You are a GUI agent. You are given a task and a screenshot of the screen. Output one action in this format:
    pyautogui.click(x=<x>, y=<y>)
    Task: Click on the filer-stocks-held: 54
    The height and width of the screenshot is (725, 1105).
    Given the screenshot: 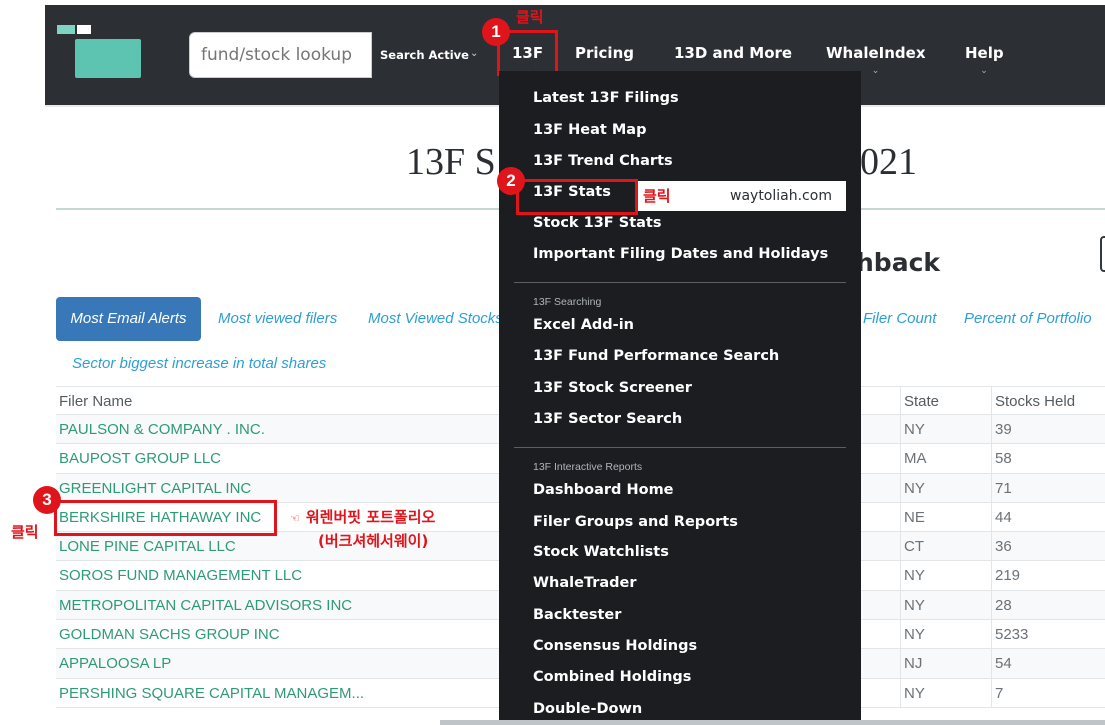 What is the action you would take?
    pyautogui.click(x=1003, y=664)
    